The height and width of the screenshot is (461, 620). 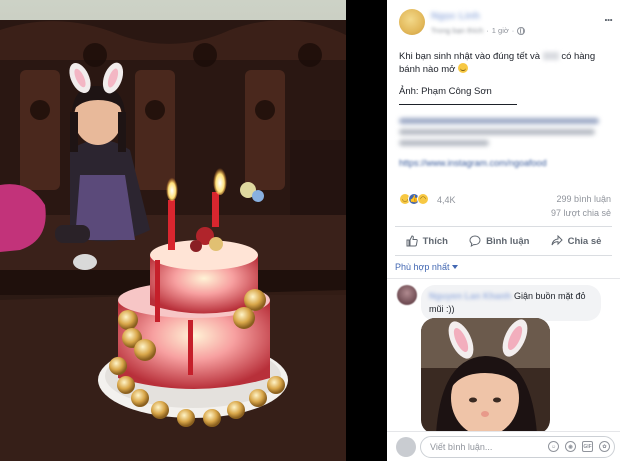 I want to click on share-button: Chia sẻ, so click(x=576, y=241).